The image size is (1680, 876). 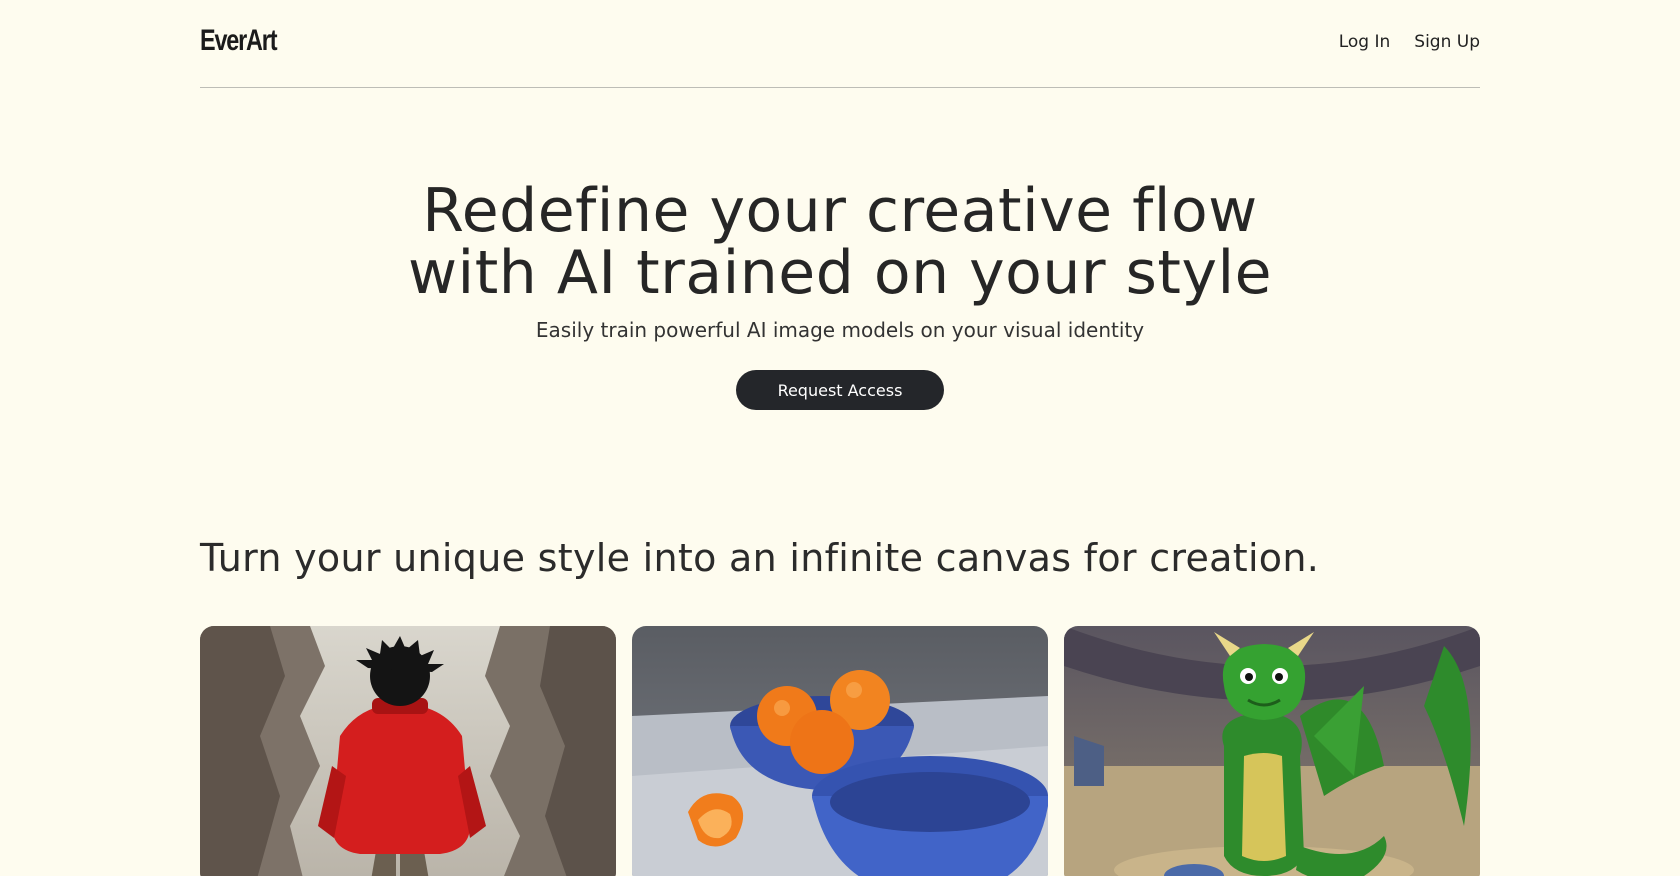 What do you see at coordinates (840, 273) in the screenshot?
I see `hero-title-line-2: with AI trained on your style` at bounding box center [840, 273].